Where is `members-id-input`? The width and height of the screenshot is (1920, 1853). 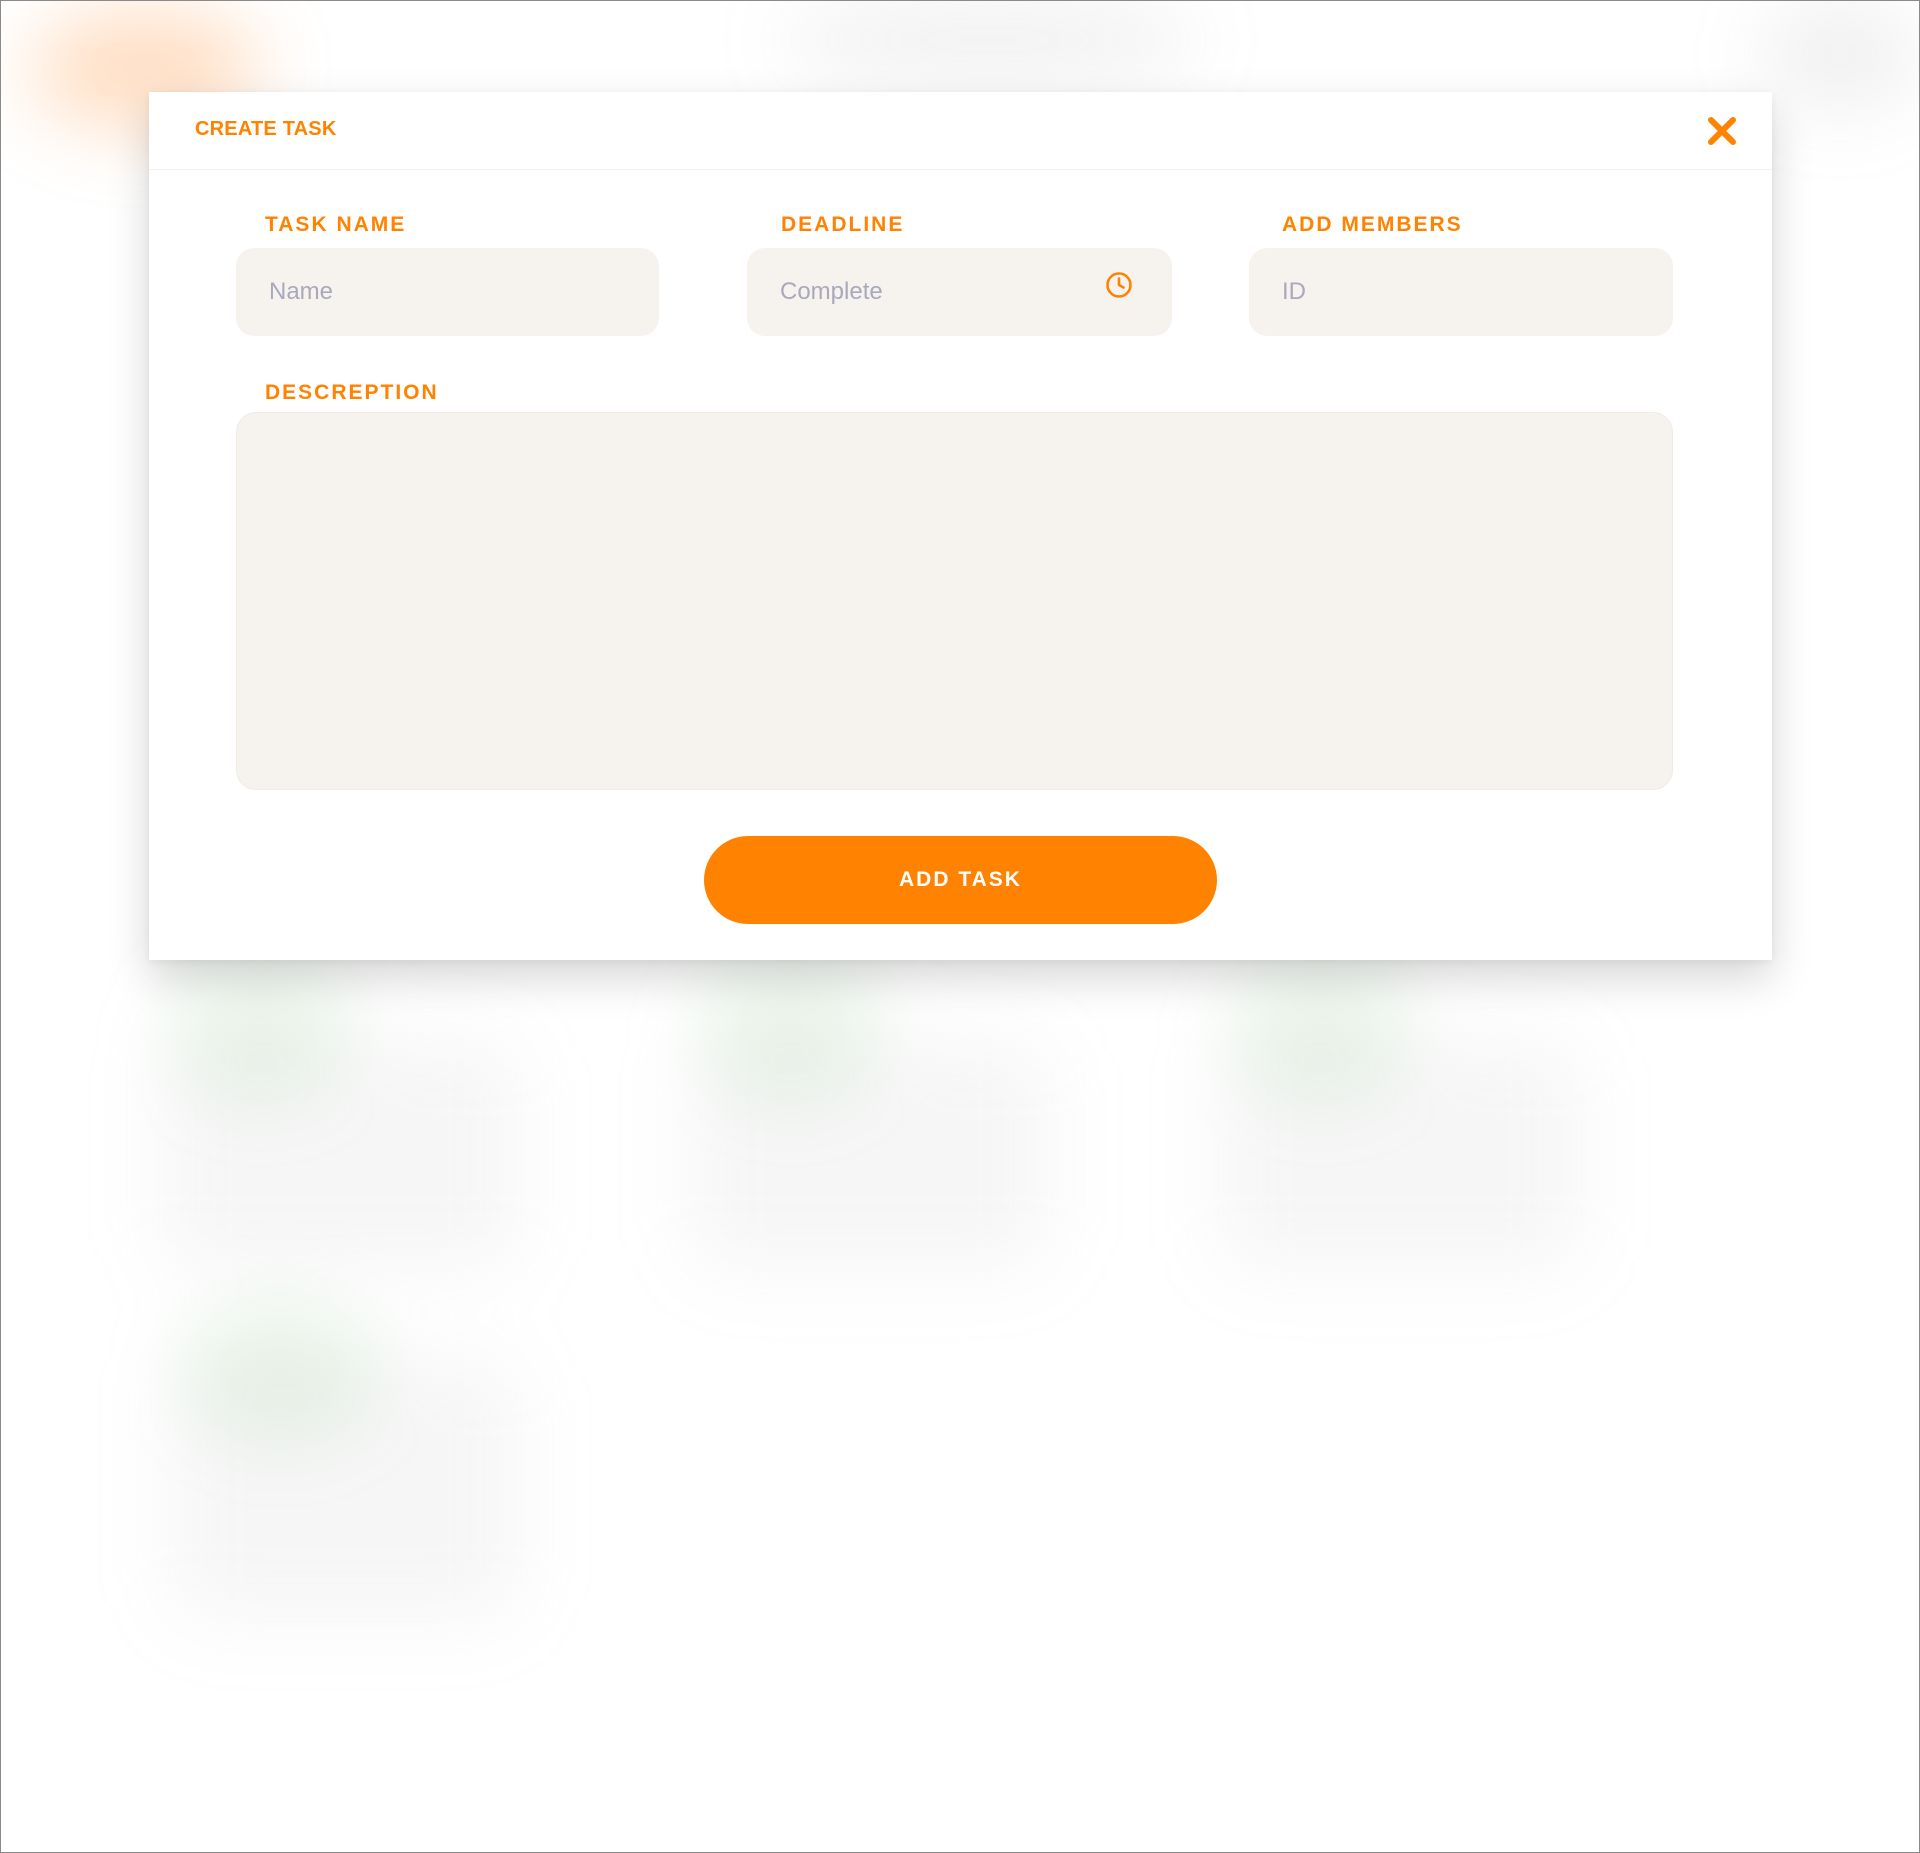
members-id-input is located at coordinates (1461, 292).